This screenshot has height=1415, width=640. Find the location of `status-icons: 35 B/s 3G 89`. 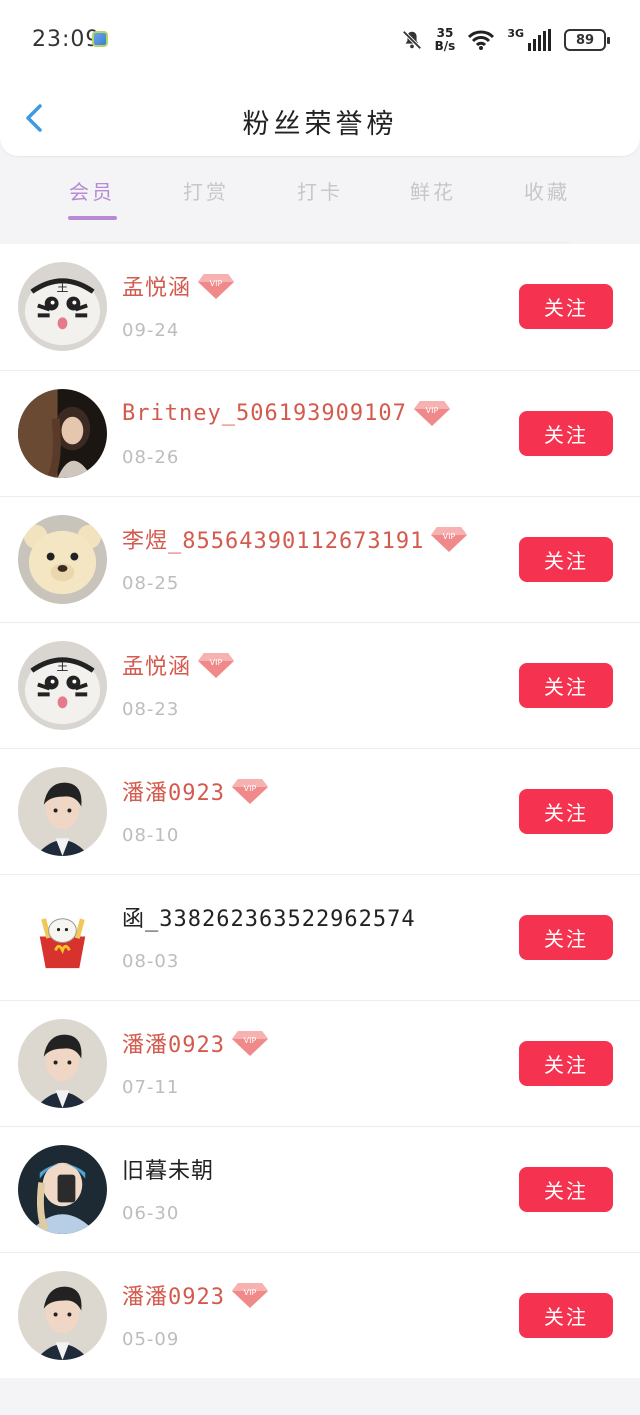

status-icons: 35 B/s 3G 89 is located at coordinates (505, 40).